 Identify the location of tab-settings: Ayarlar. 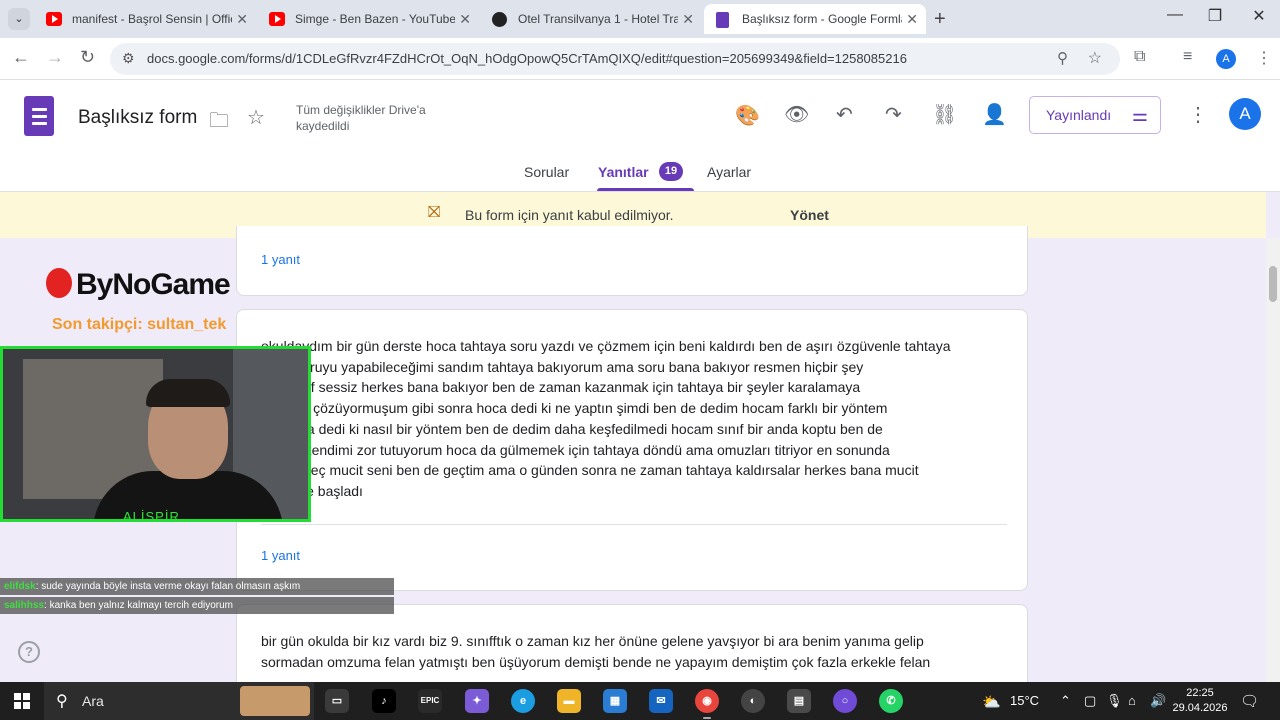
(729, 172).